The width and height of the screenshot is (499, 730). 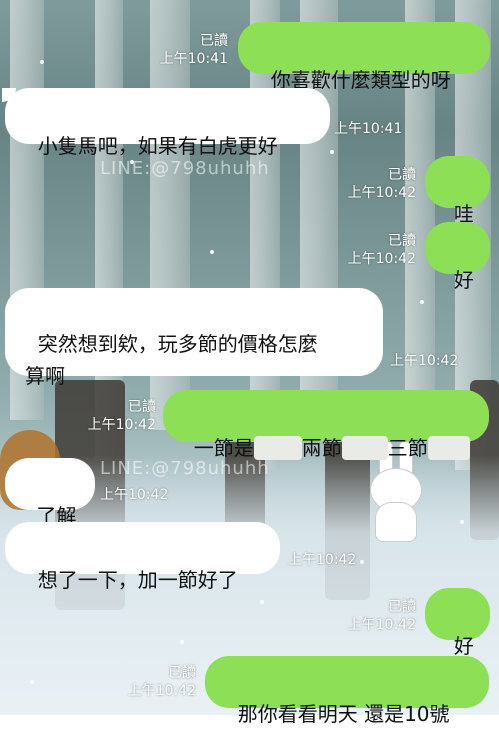 I want to click on outgoing-message: 哇, so click(x=457, y=191).